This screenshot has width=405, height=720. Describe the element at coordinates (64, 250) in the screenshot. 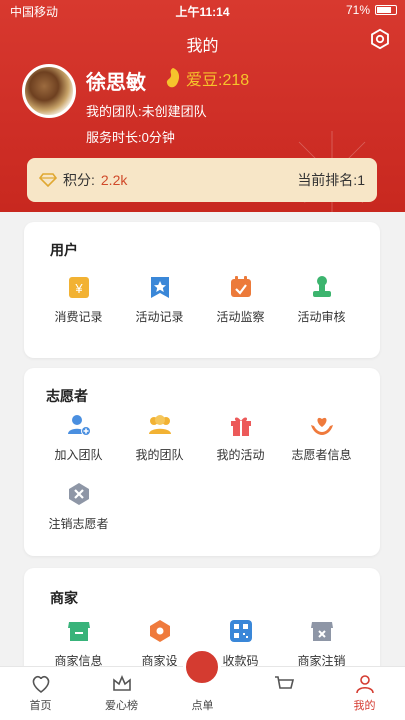

I see `section-title-user: 用户` at that location.